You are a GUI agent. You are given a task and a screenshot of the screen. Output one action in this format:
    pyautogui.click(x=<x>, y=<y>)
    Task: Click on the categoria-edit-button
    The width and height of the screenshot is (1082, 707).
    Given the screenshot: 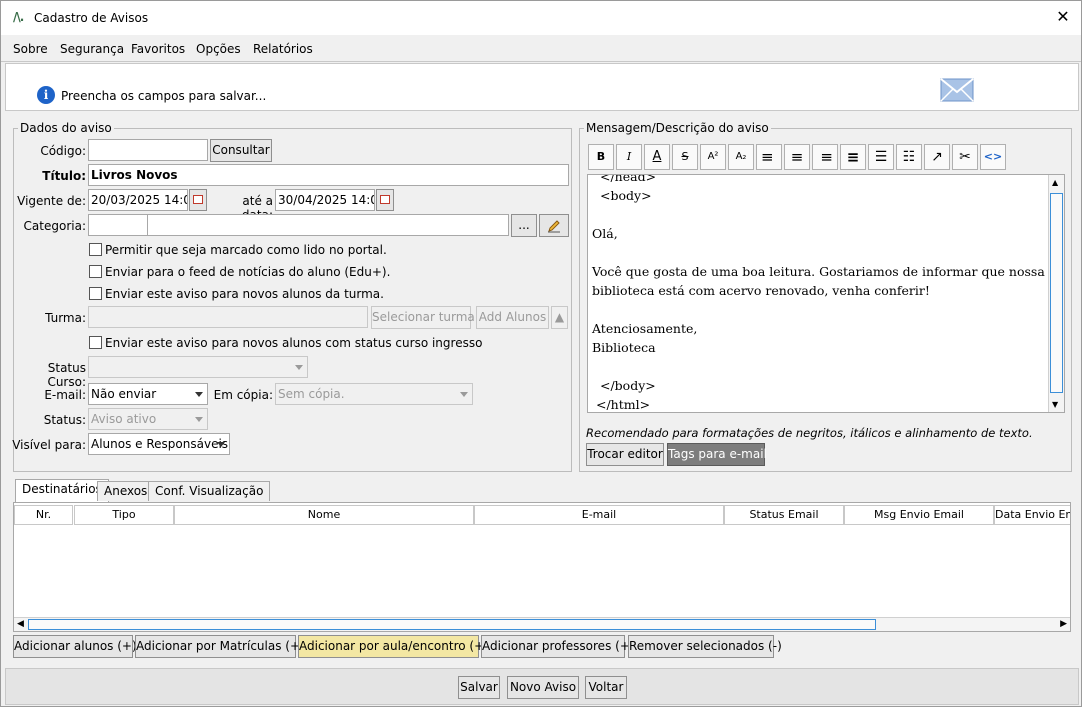 What is the action you would take?
    pyautogui.click(x=554, y=225)
    